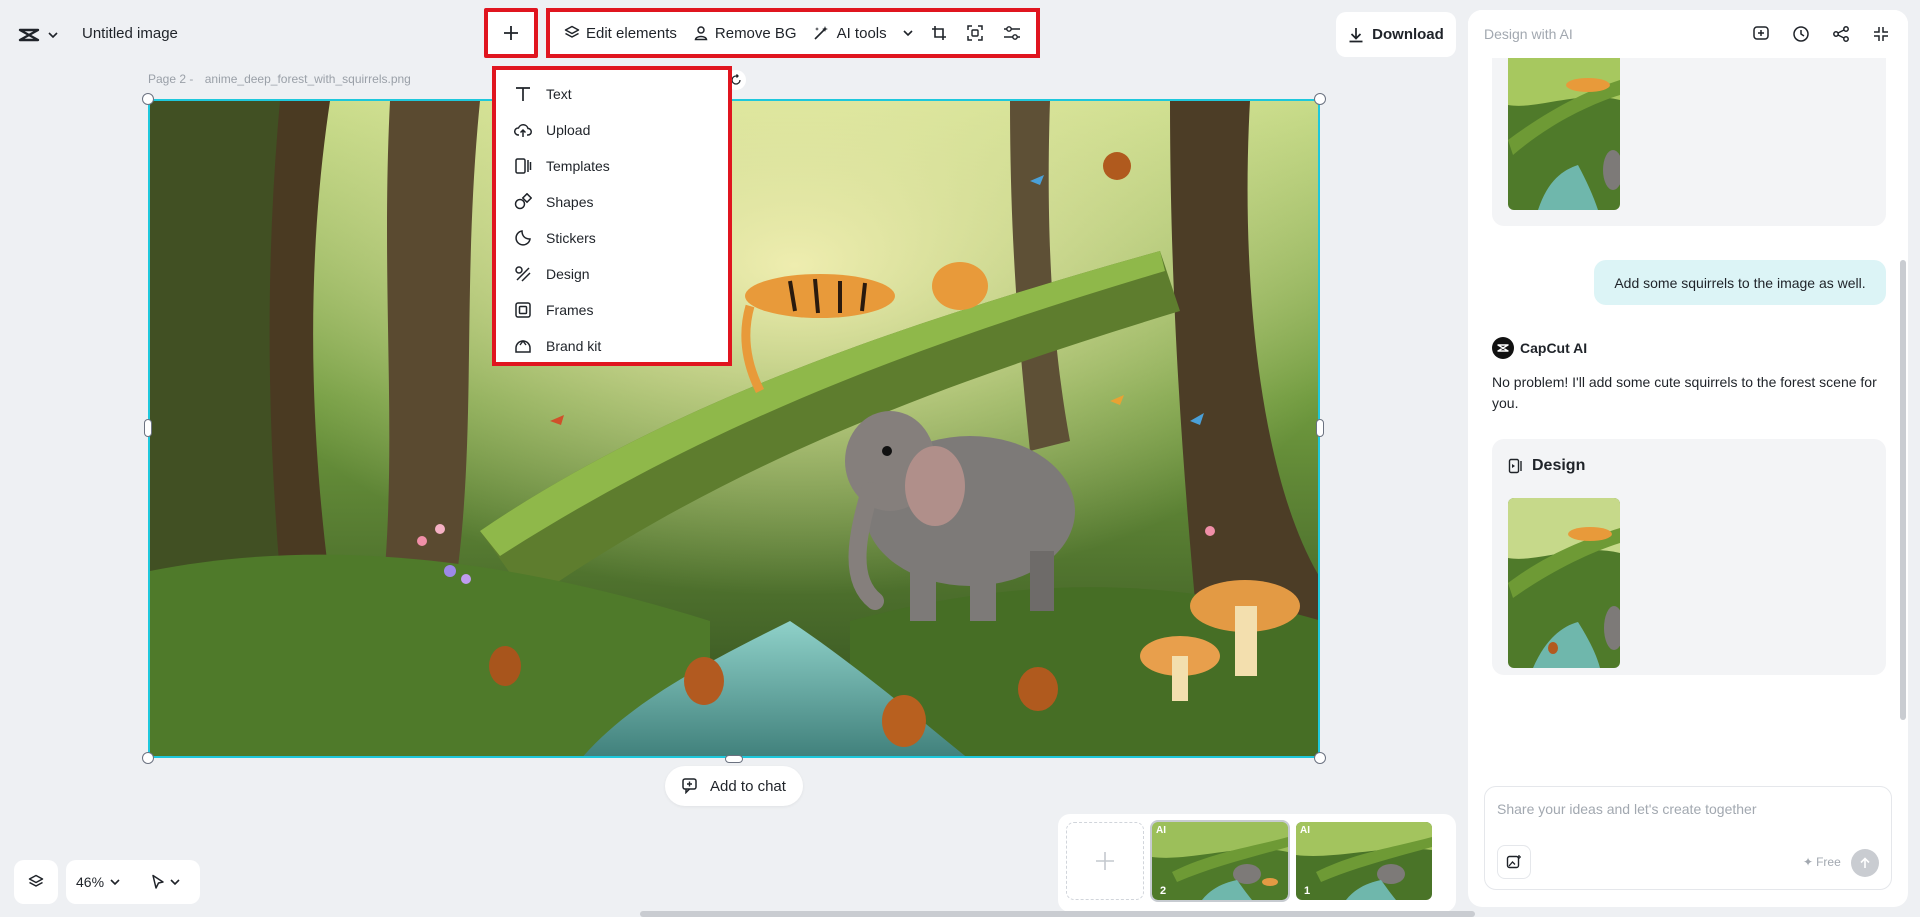 This screenshot has height=917, width=1920. I want to click on image-toolbar: Edit elements Remove BG AI tools, so click(793, 33).